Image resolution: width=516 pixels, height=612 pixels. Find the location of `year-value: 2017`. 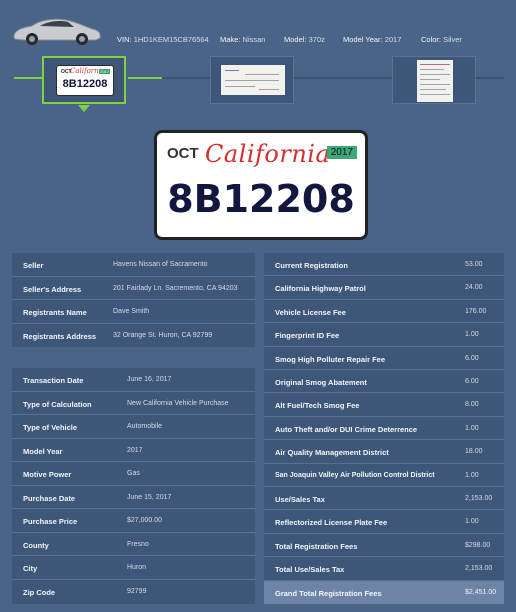

year-value: 2017 is located at coordinates (393, 39).